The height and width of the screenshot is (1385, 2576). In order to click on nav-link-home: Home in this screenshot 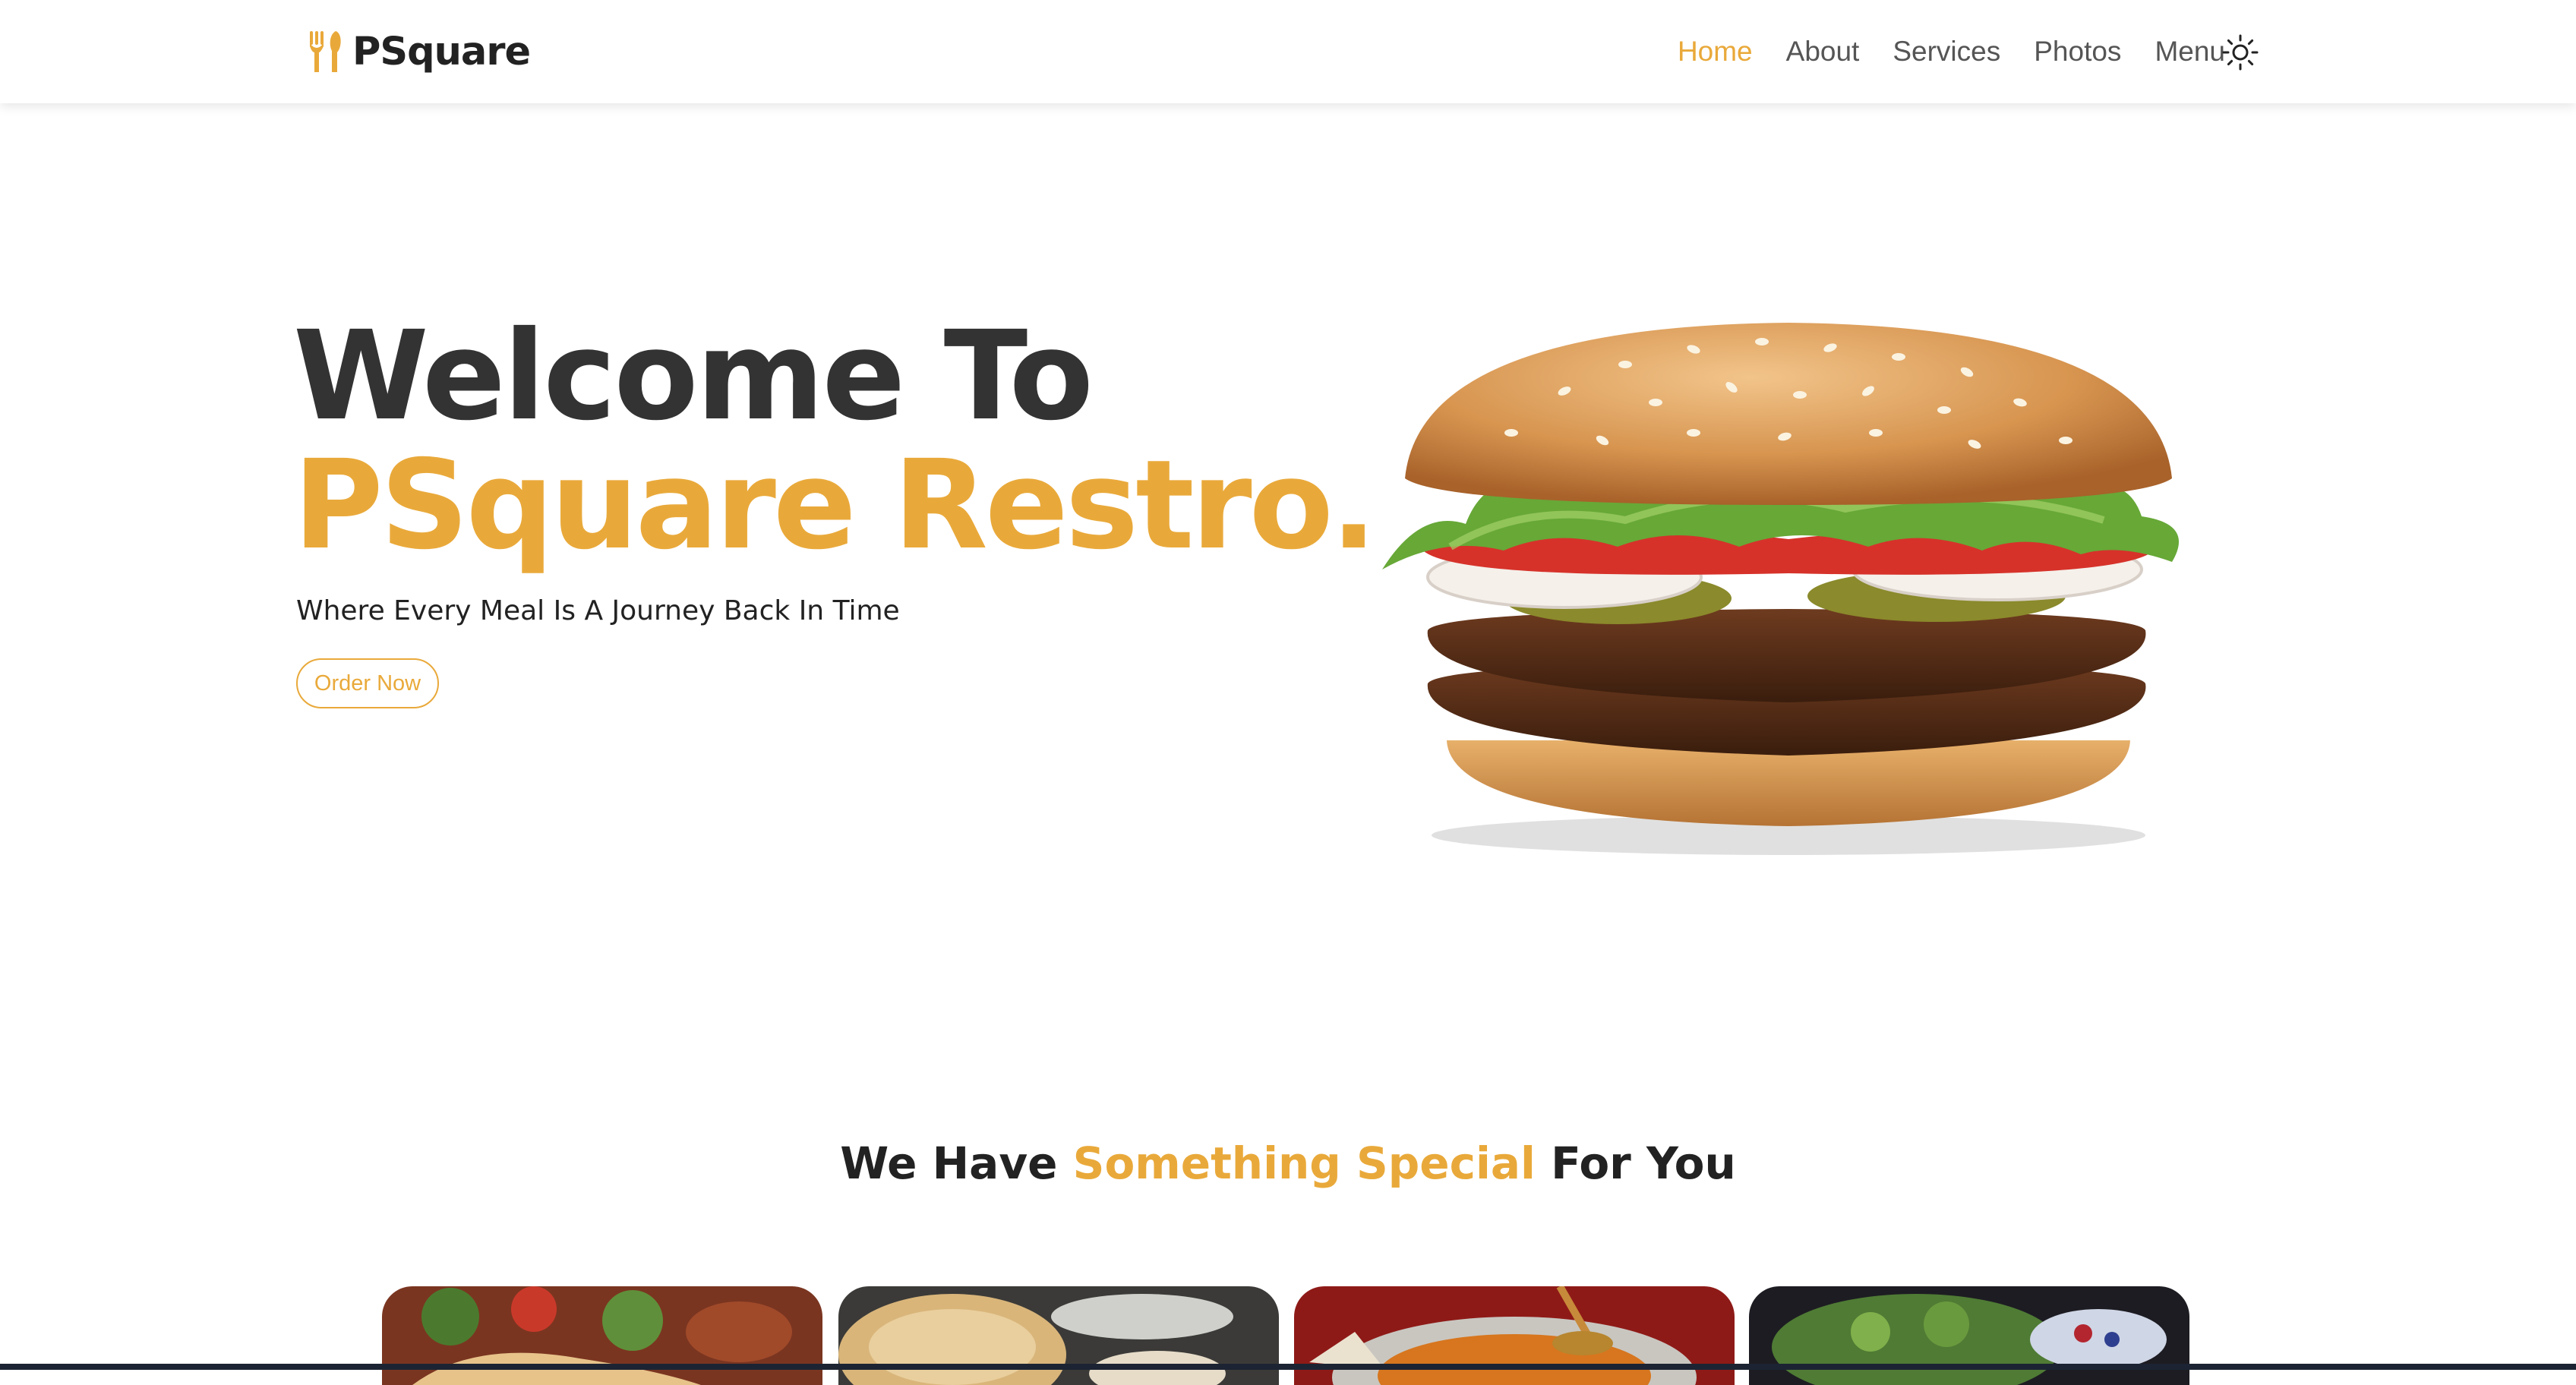, I will do `click(1715, 52)`.